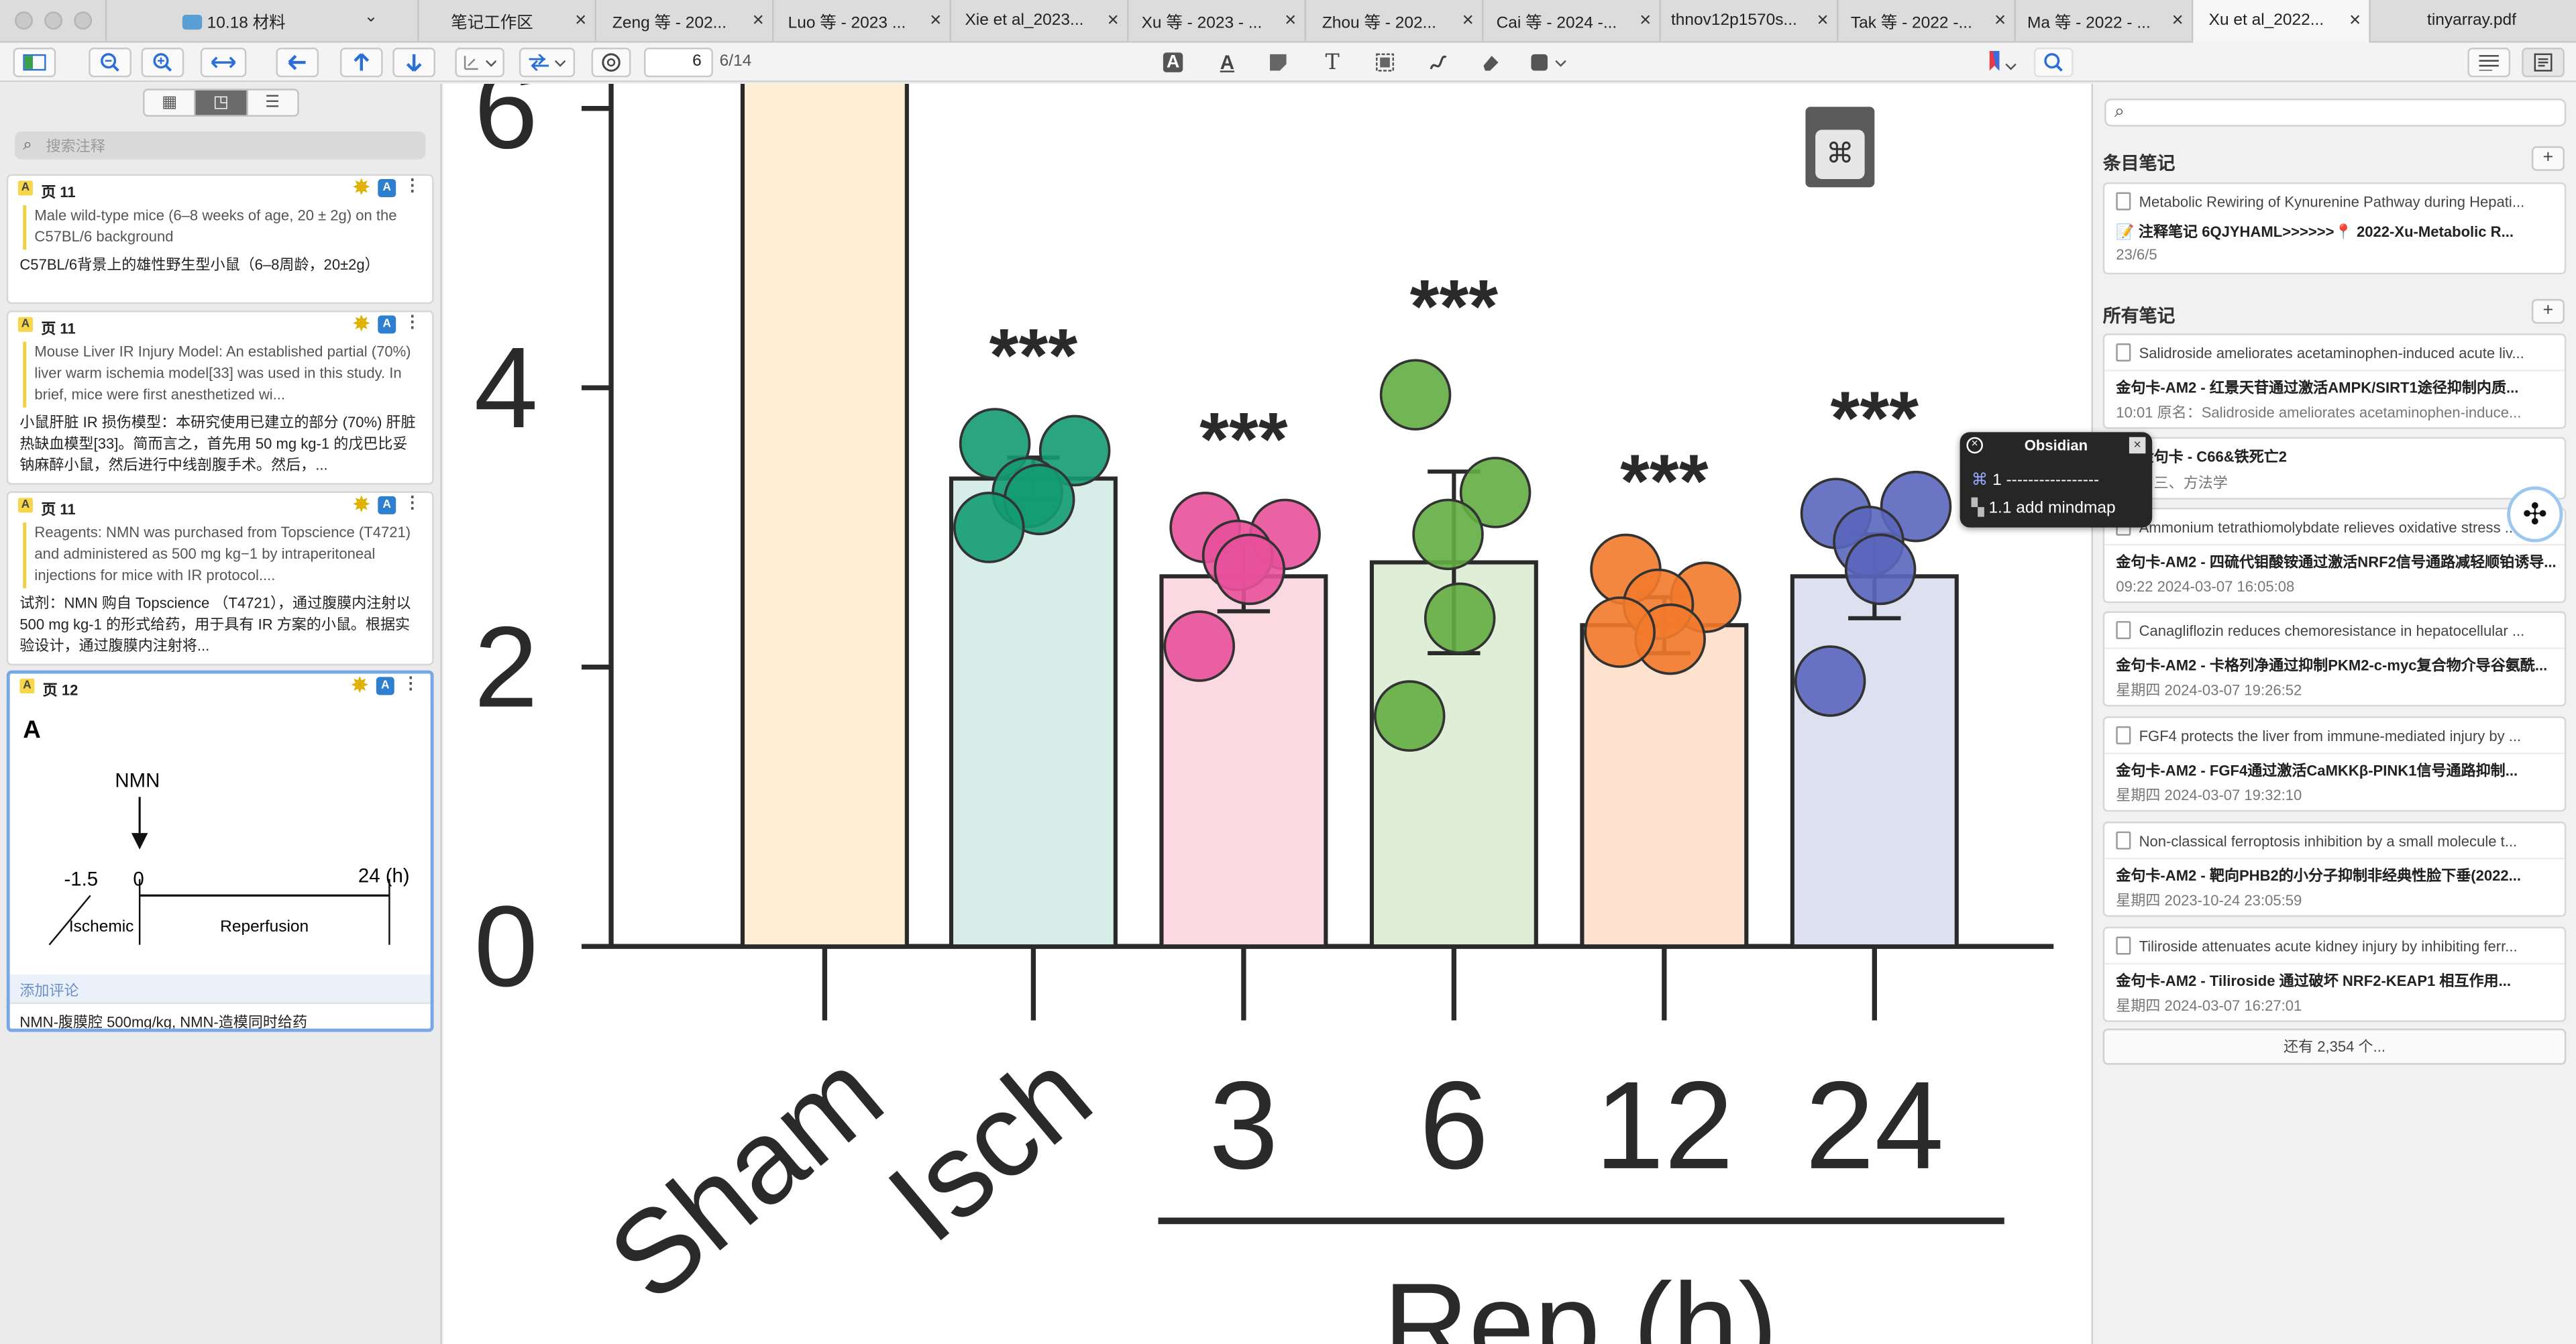  What do you see at coordinates (2003, 62) in the screenshot?
I see `bookmark-button` at bounding box center [2003, 62].